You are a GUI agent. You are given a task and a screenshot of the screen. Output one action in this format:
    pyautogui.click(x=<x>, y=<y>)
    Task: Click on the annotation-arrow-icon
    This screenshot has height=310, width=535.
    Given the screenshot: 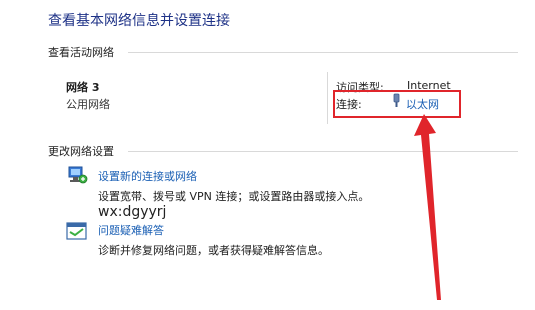 What is the action you would take?
    pyautogui.click(x=427, y=207)
    